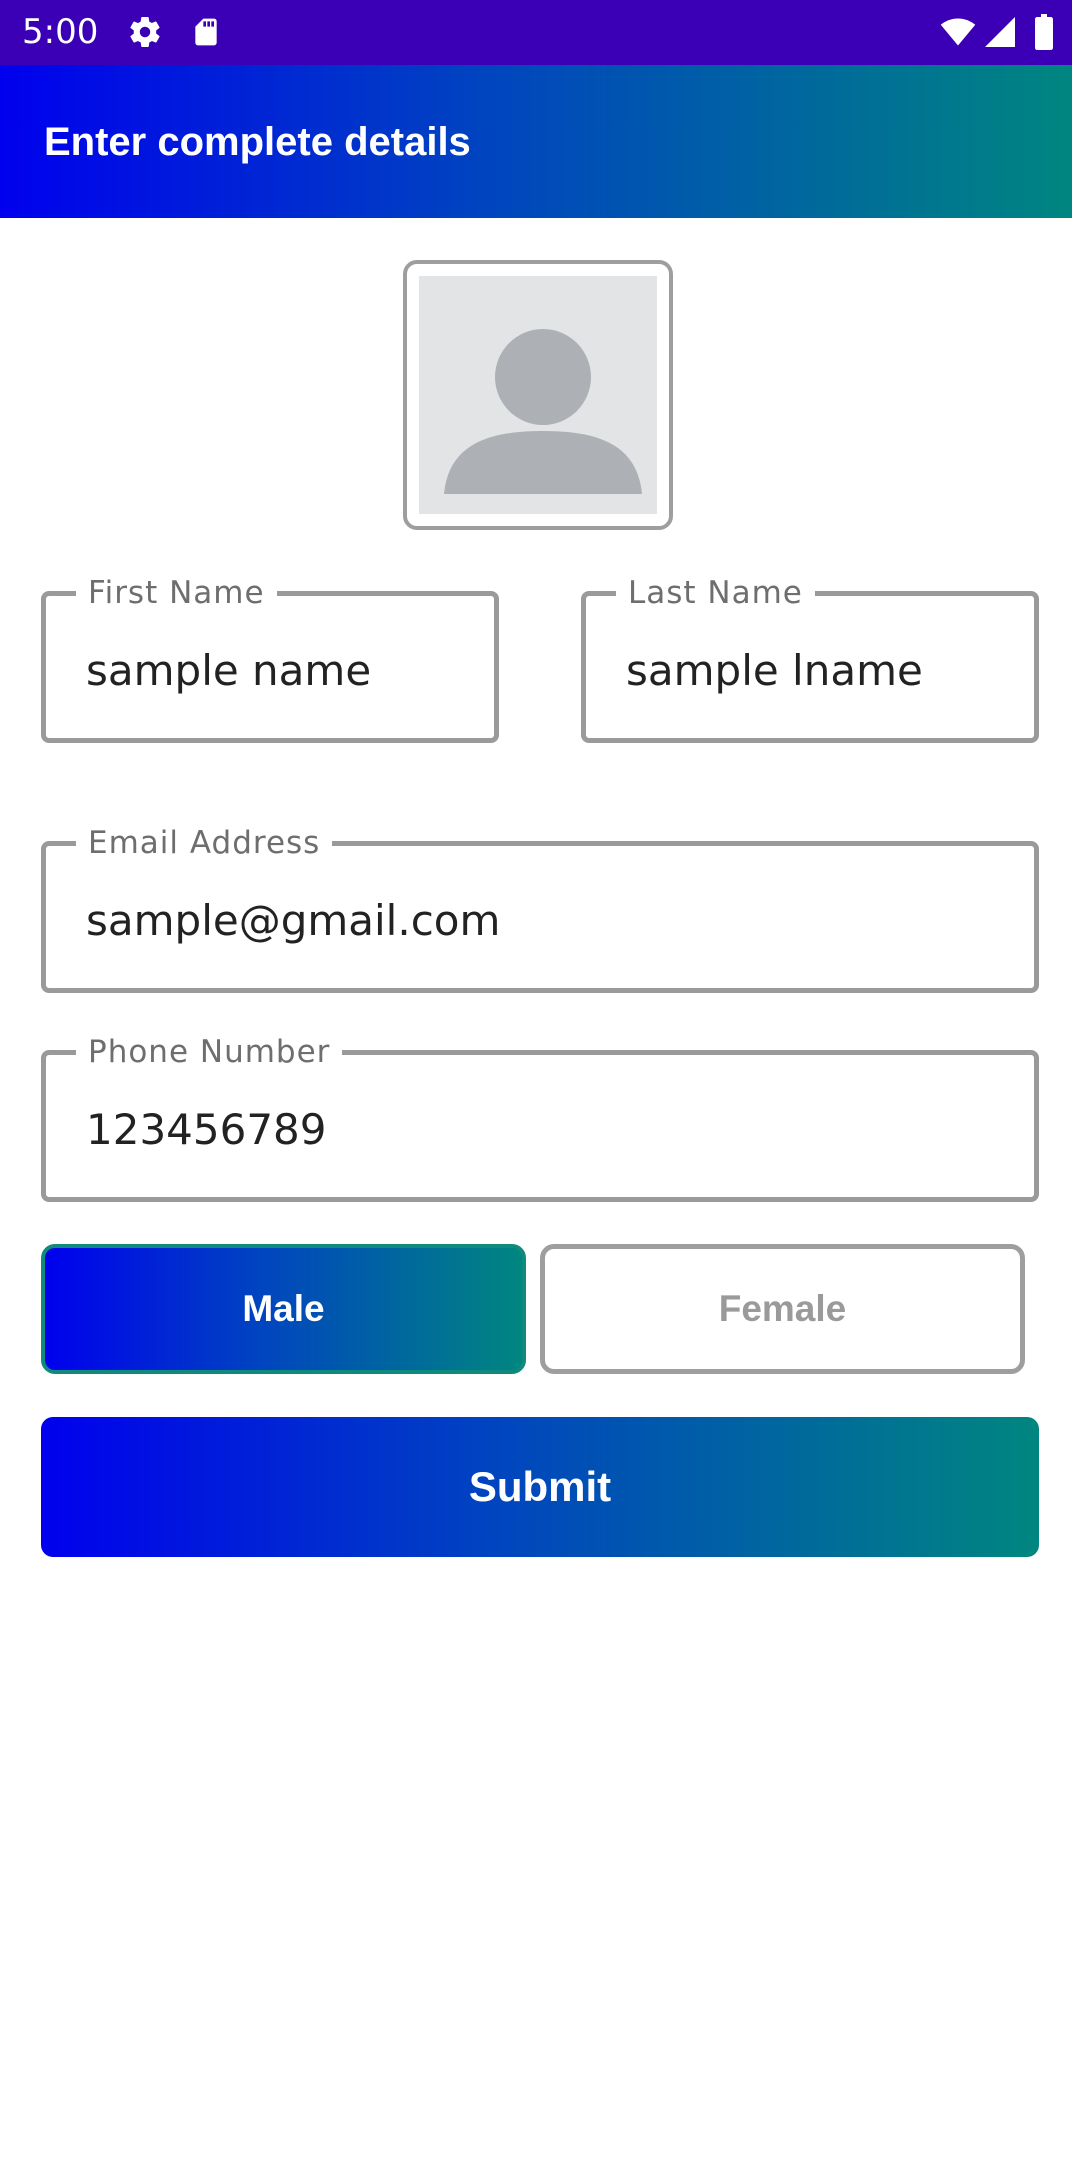 The height and width of the screenshot is (2172, 1072). Describe the element at coordinates (257, 142) in the screenshot. I see `page-title: Enter complete details` at that location.